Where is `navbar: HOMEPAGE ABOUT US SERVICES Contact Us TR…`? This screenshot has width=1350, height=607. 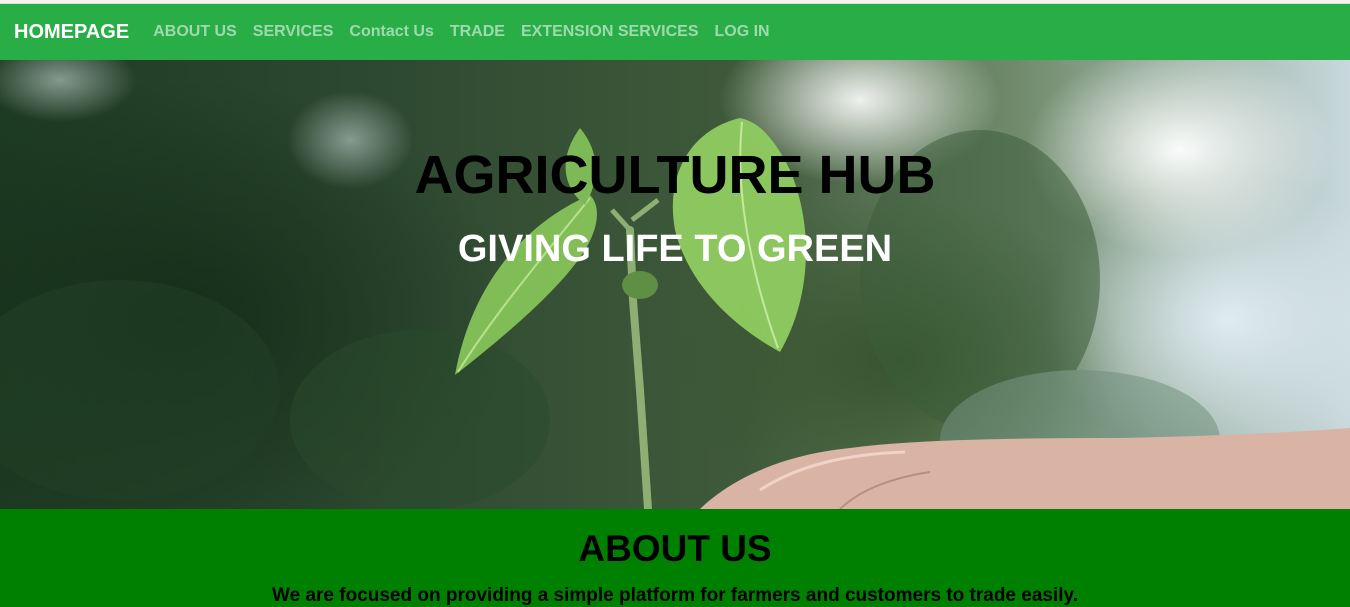 navbar: HOMEPAGE ABOUT US SERVICES Contact Us TR… is located at coordinates (675, 32).